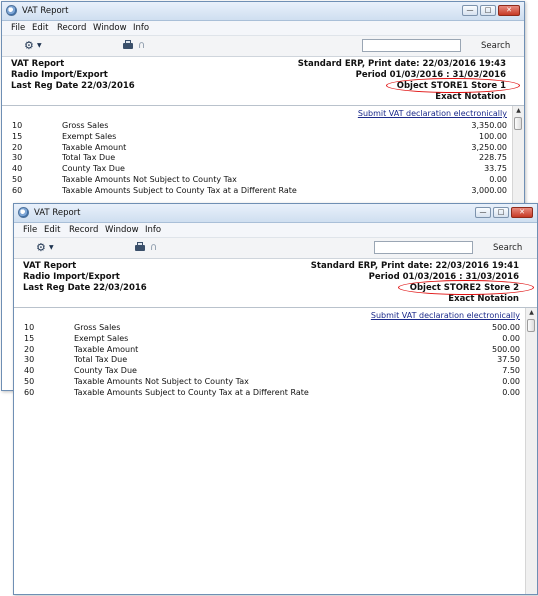 The image size is (538, 596). Describe the element at coordinates (493, 158) in the screenshot. I see `row-amount: 228.75` at that location.